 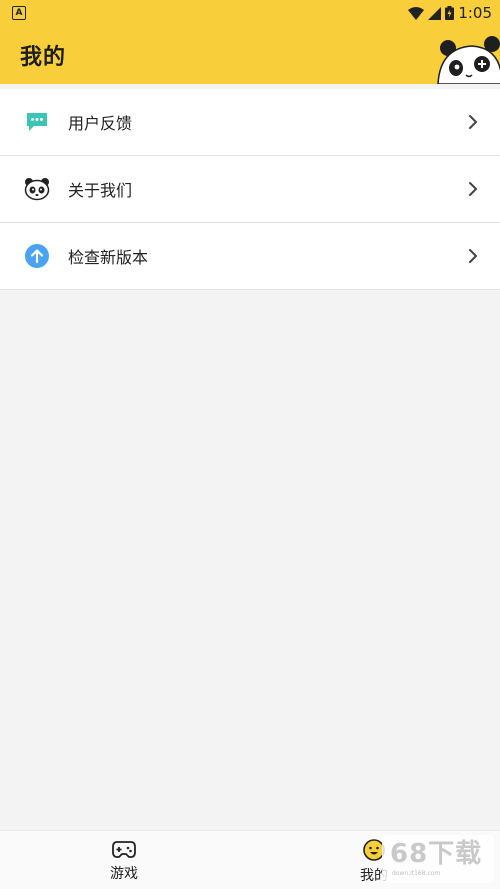 I want to click on gamepad-icon, so click(x=124, y=849).